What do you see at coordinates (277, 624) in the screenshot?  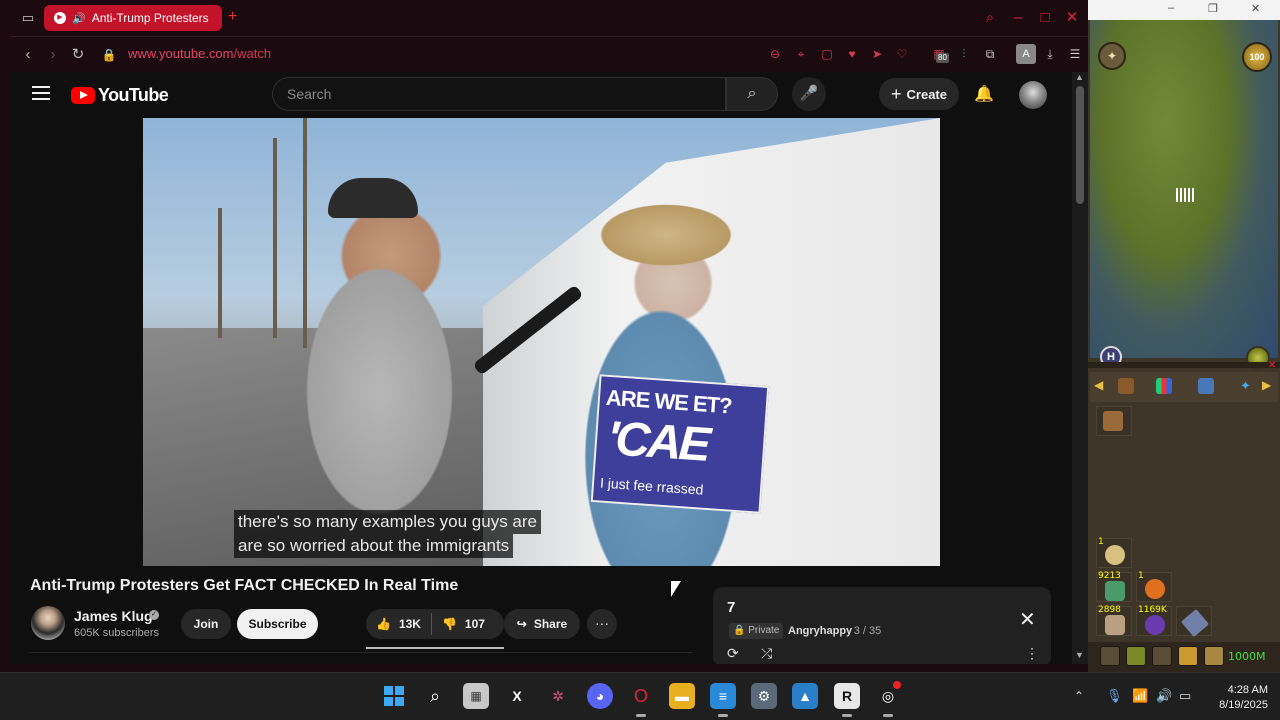 I see `subscribe-button: Subscribe` at bounding box center [277, 624].